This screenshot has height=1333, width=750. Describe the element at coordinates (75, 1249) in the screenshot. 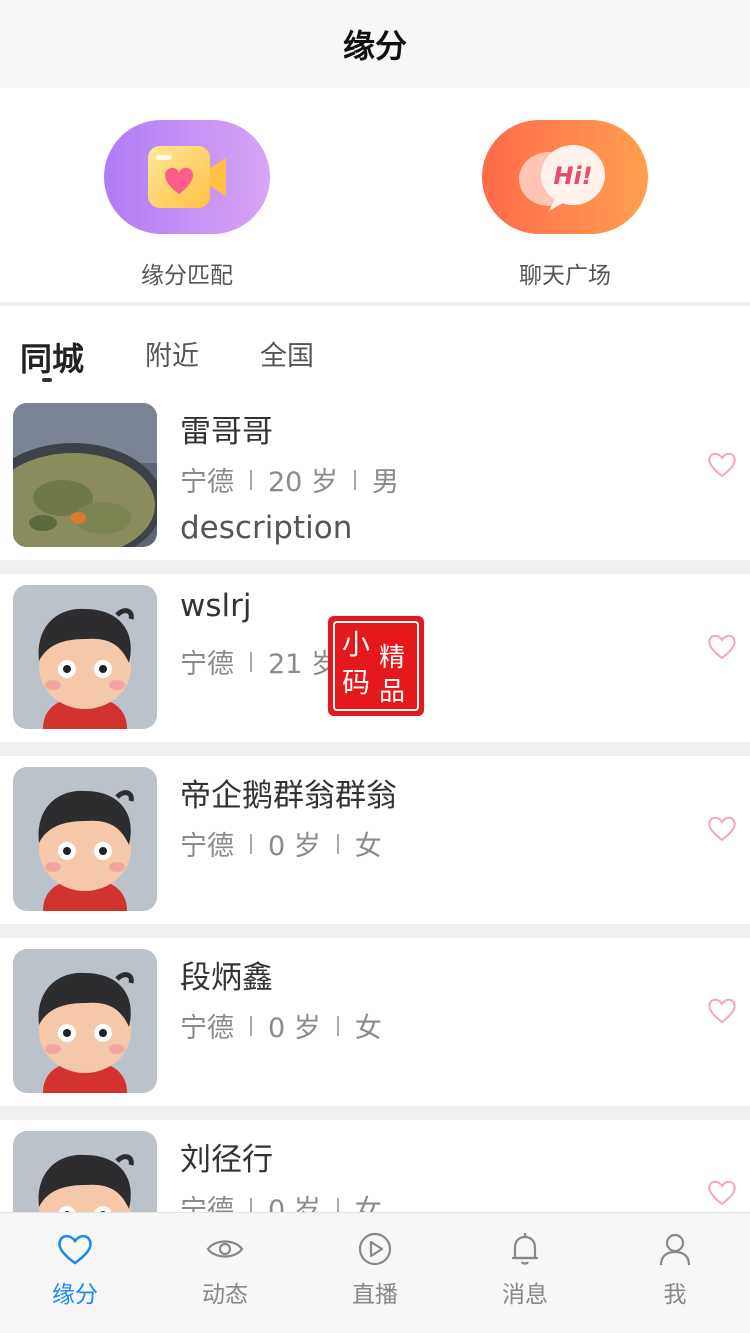

I see `heart-icon` at that location.